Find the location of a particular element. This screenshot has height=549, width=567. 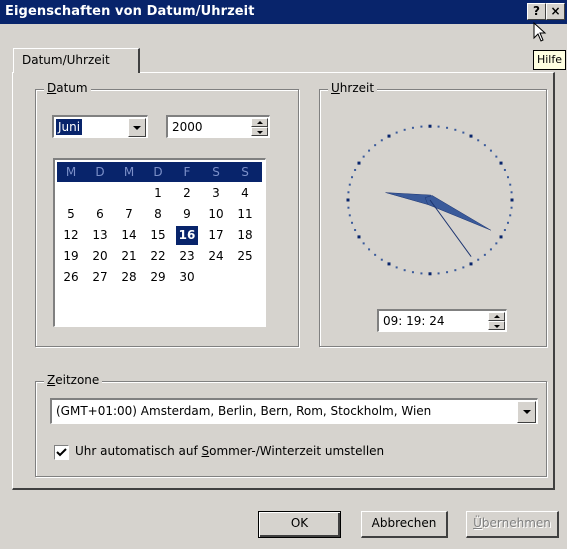

month-select: Juni is located at coordinates (100, 126).